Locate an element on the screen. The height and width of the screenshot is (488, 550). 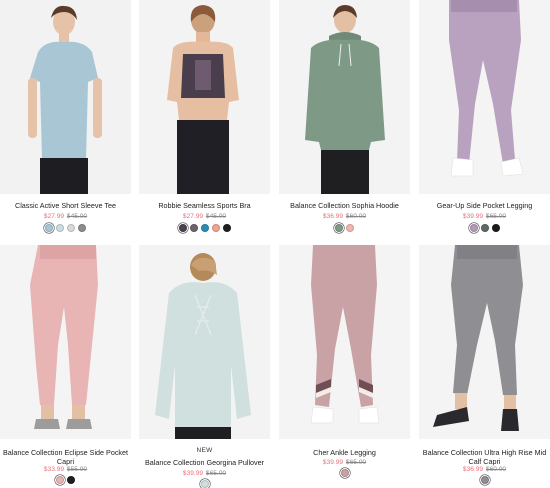
new-badge: NEW is located at coordinates (204, 450).